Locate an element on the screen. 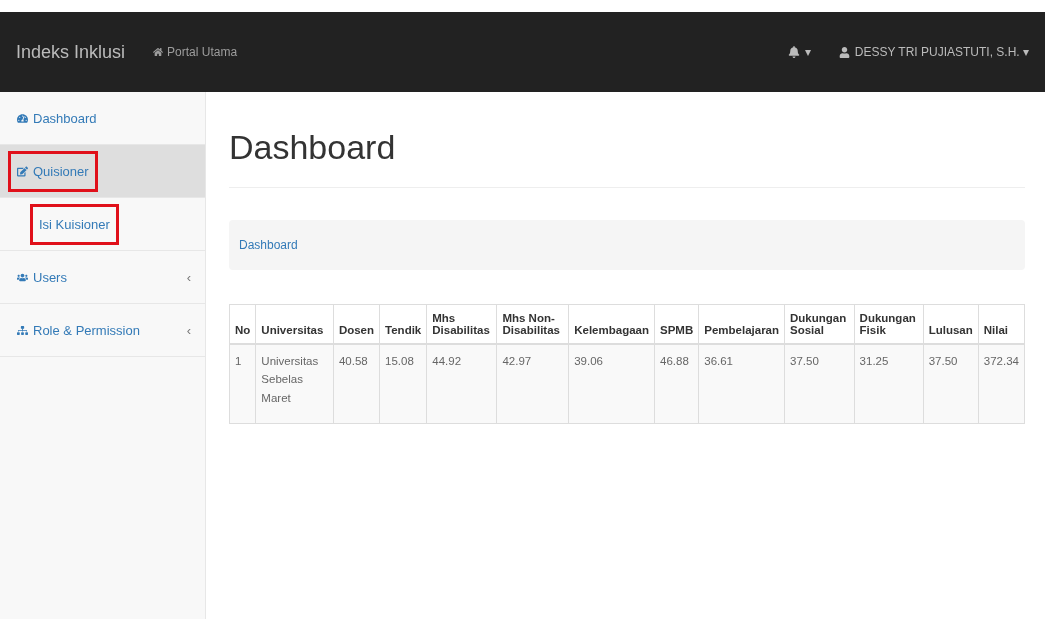 This screenshot has width=1045, height=619. table-cell: 1 is located at coordinates (242, 384).